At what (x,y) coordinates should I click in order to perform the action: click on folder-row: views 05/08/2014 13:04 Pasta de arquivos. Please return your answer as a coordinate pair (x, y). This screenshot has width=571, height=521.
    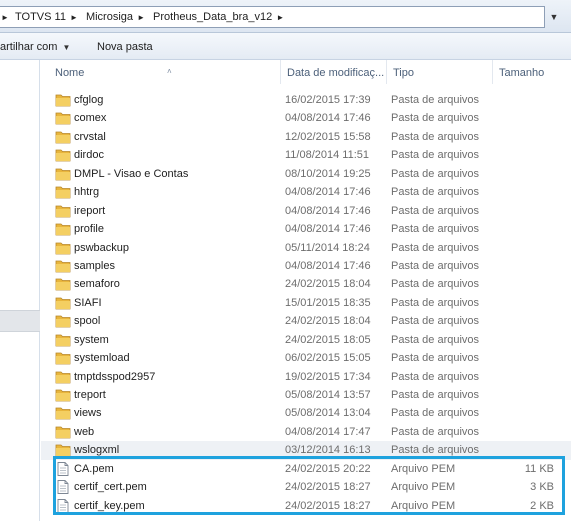
    Looking at the image, I should click on (306, 413).